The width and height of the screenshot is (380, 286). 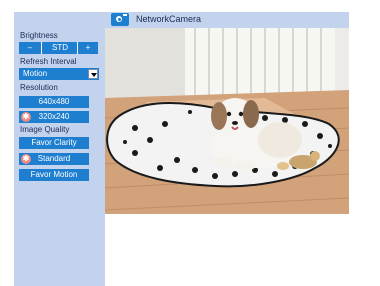 I want to click on brightness-decrease-button: –, so click(x=30, y=48).